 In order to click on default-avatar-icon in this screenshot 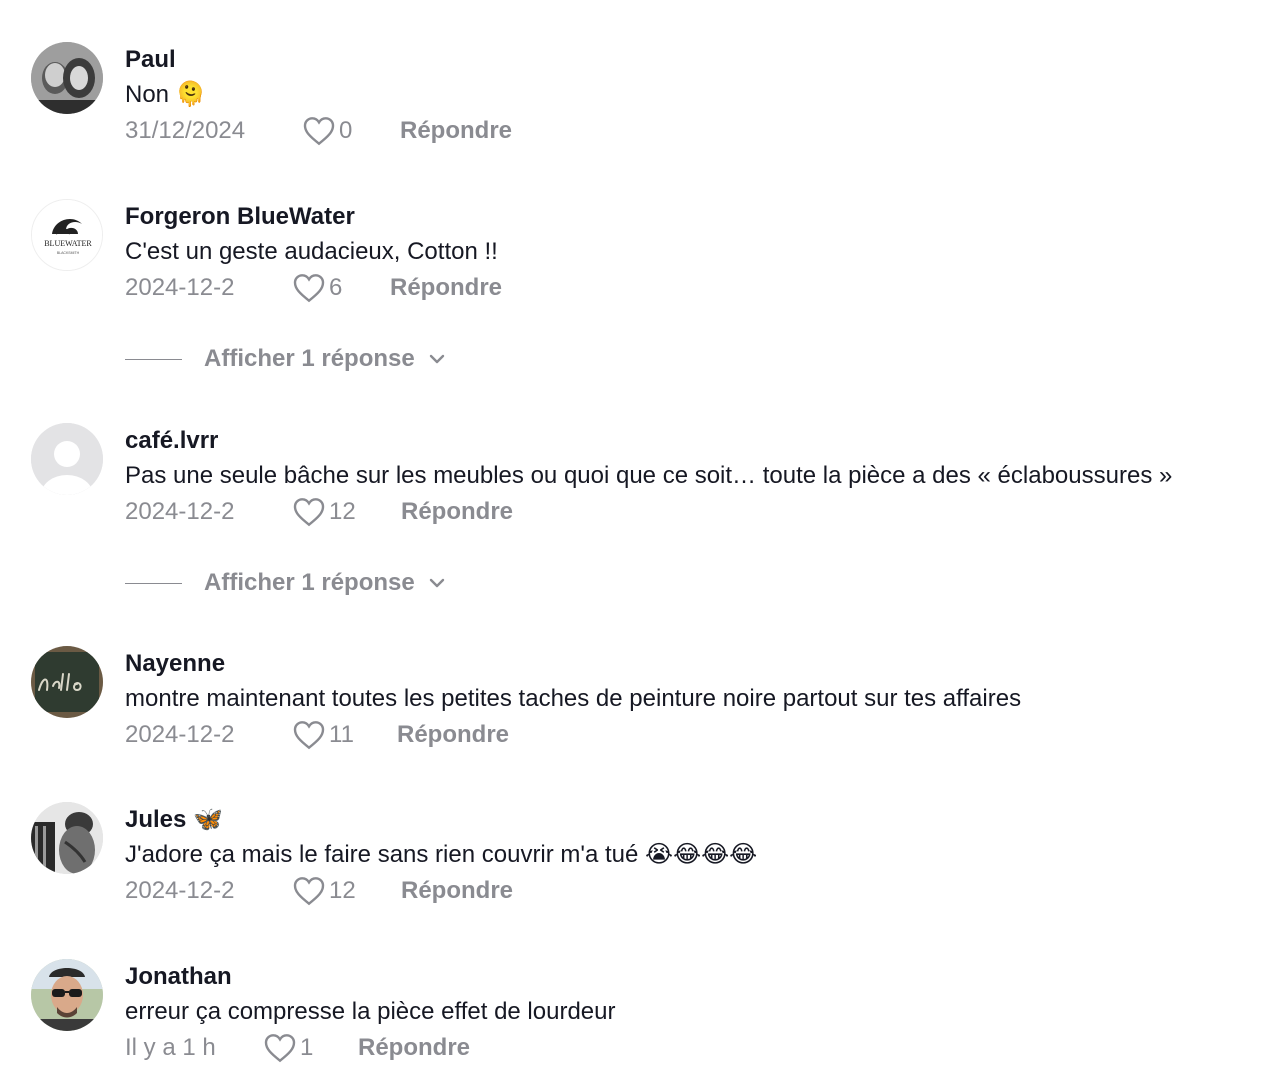, I will do `click(67, 459)`.